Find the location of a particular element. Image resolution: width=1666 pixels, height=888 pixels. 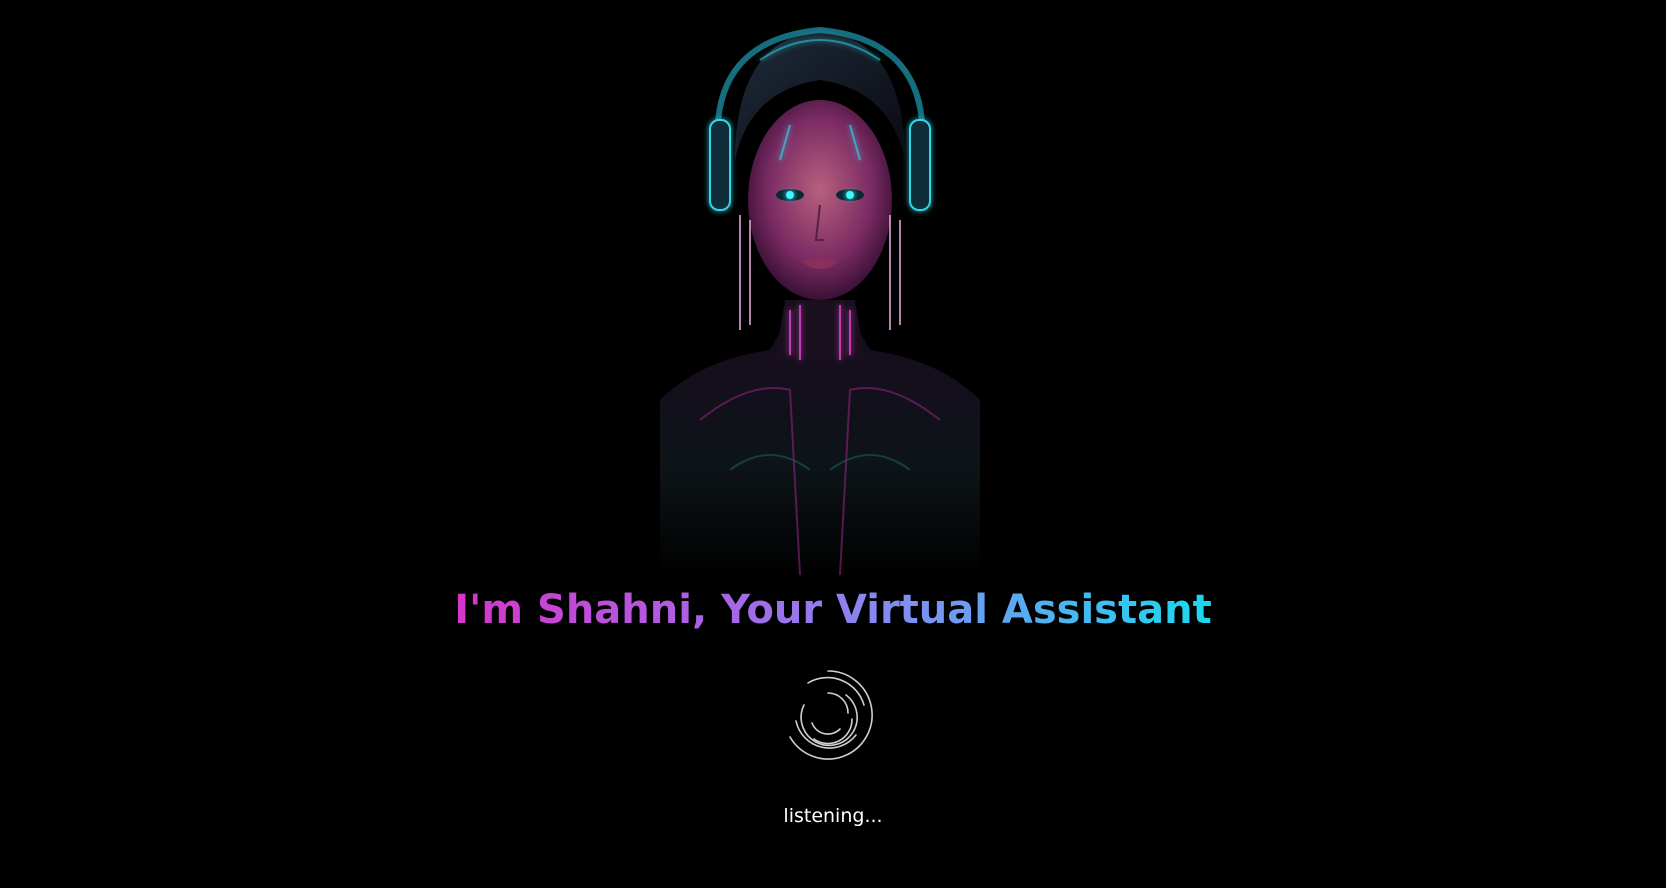

page-title: I'm Shahni, Your Virtual Assistant is located at coordinates (833, 610).